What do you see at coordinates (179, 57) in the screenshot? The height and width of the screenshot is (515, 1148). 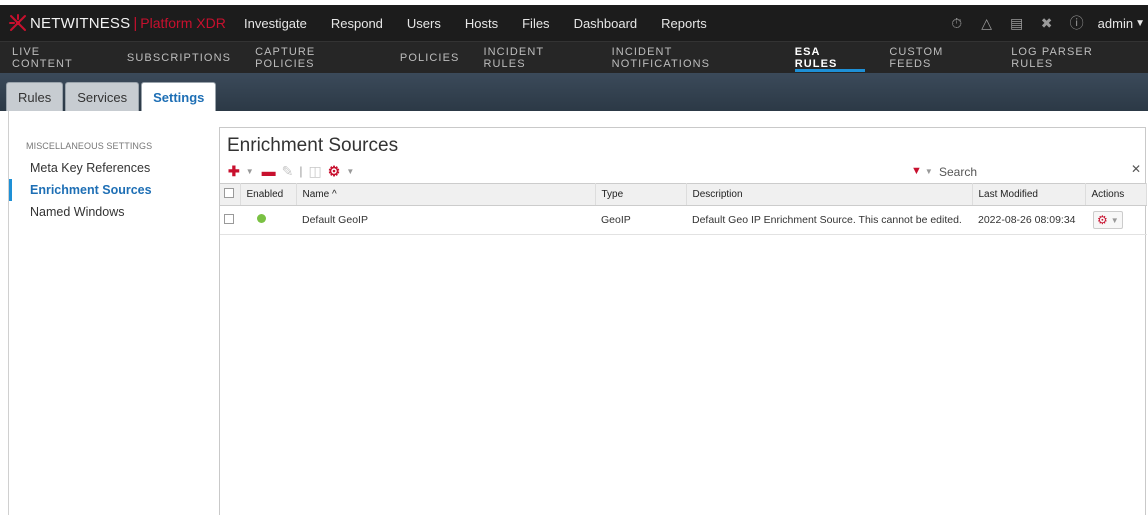 I see `subnav-subscriptions: SUBSCRIPTIONS` at bounding box center [179, 57].